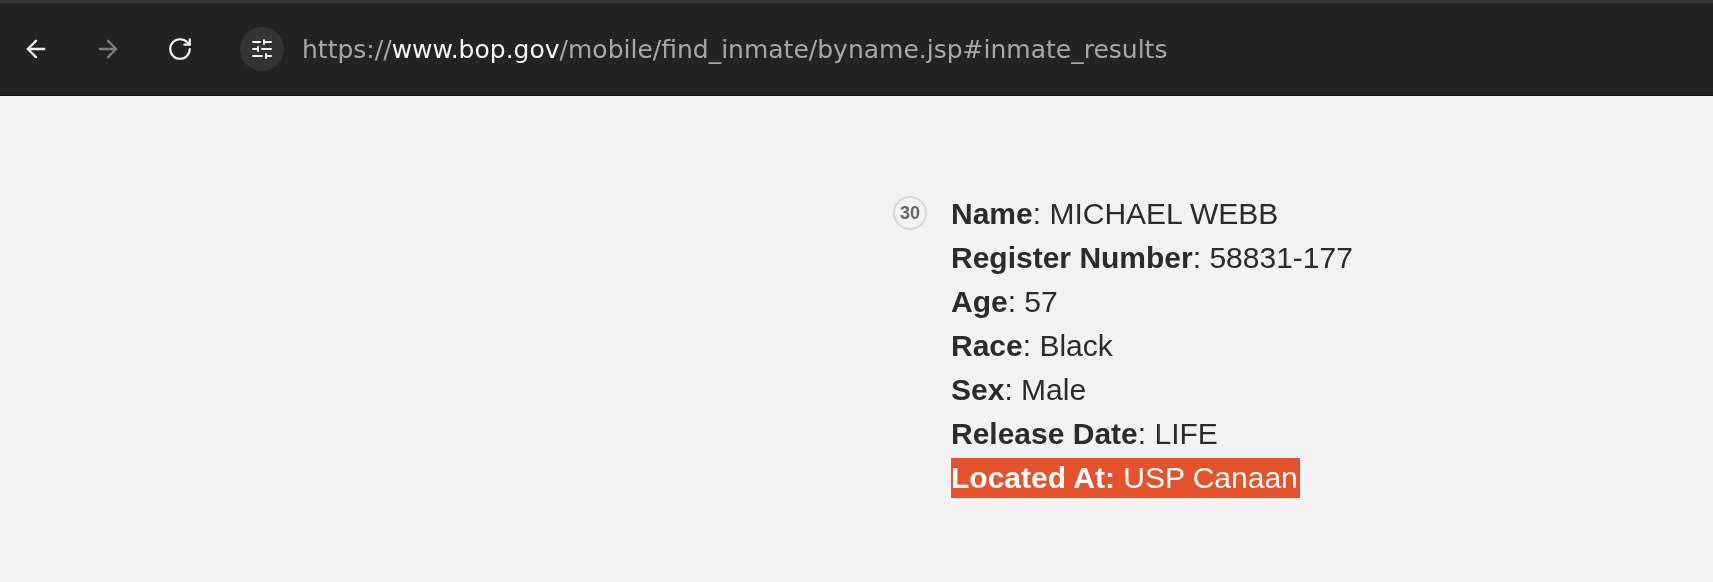  What do you see at coordinates (910, 213) in the screenshot?
I see `result-number: 30` at bounding box center [910, 213].